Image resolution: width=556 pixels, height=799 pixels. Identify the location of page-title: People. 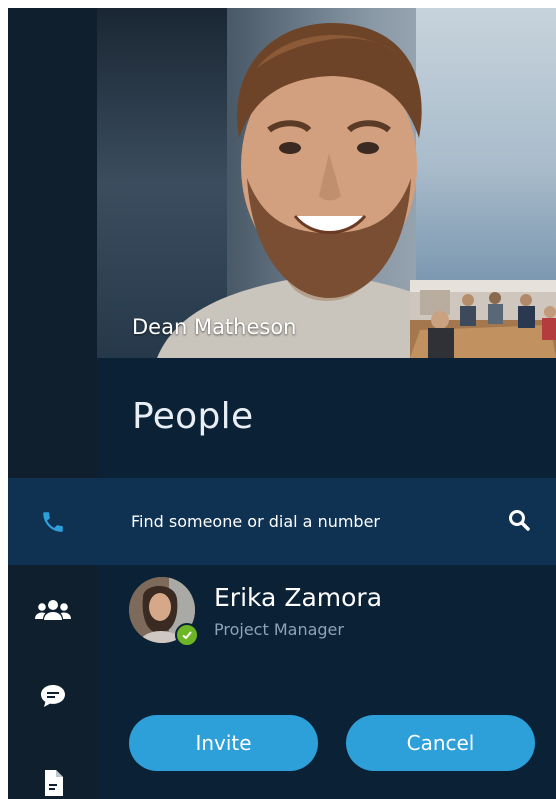
(193, 416).